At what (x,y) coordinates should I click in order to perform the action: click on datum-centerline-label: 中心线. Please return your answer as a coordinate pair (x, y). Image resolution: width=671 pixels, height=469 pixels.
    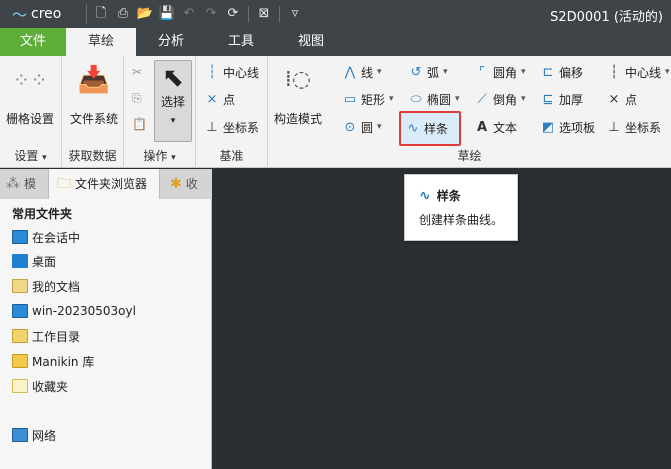
    Looking at the image, I should click on (241, 72).